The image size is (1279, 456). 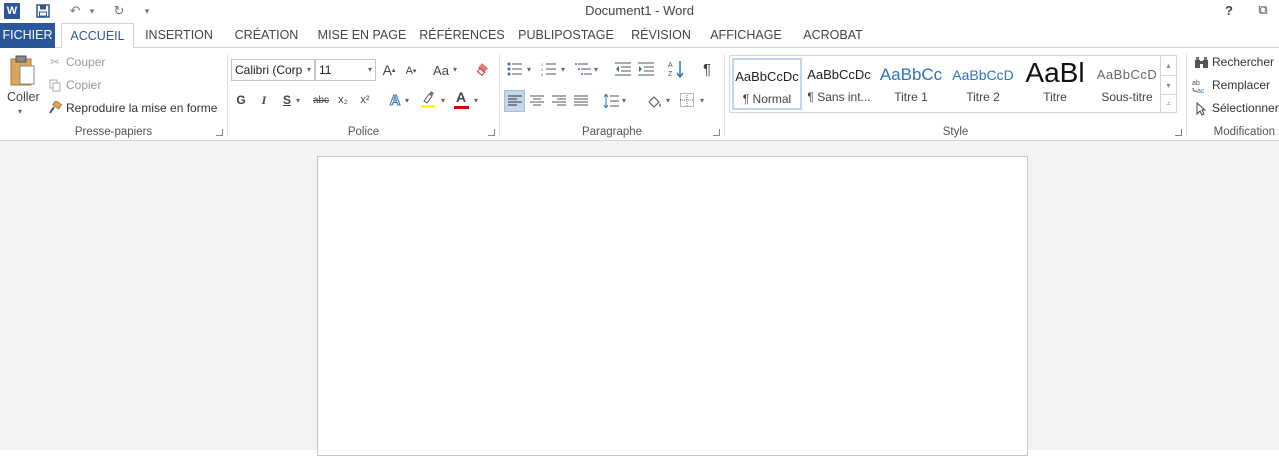 What do you see at coordinates (1229, 10) in the screenshot?
I see `help-icon: ?` at bounding box center [1229, 10].